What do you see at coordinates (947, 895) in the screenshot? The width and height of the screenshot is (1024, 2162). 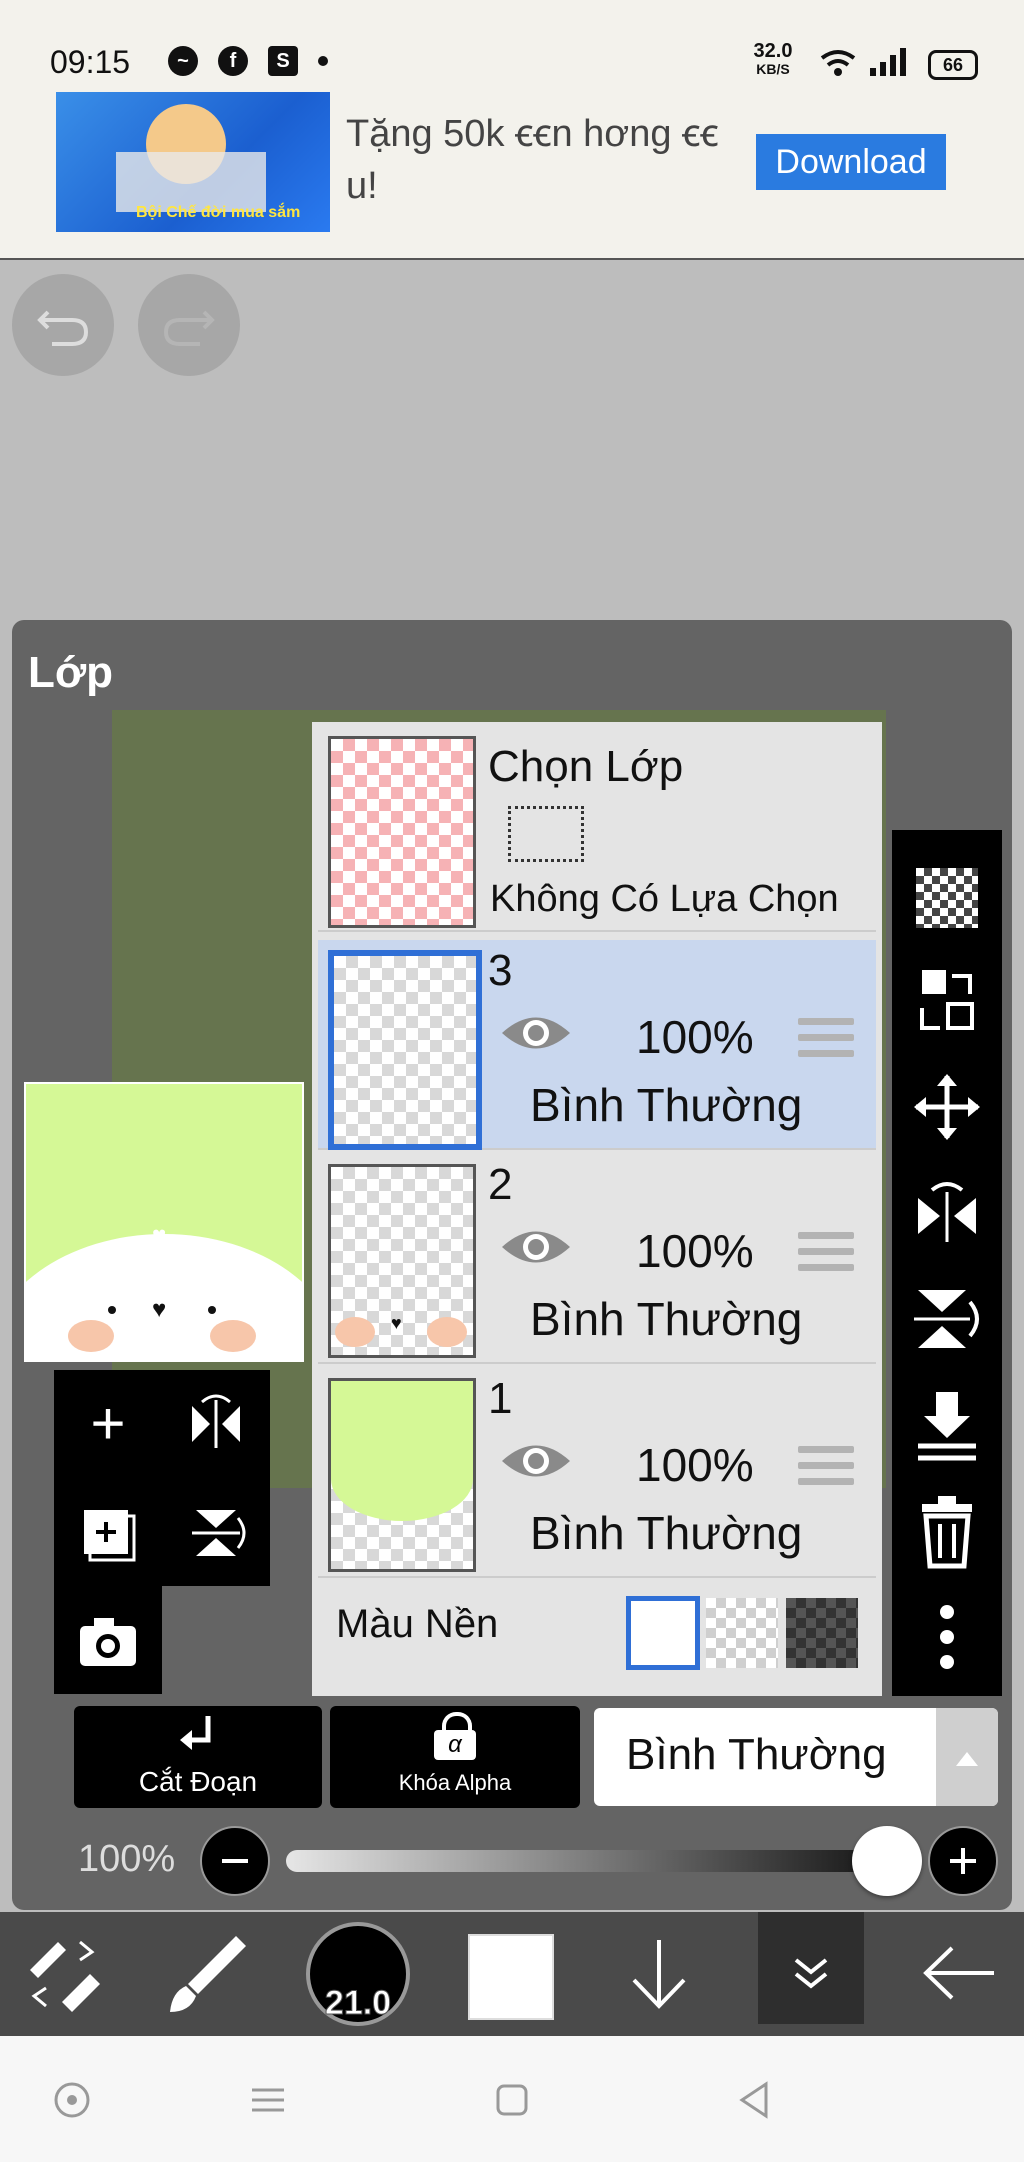 I see `new-transparent-layer-button` at bounding box center [947, 895].